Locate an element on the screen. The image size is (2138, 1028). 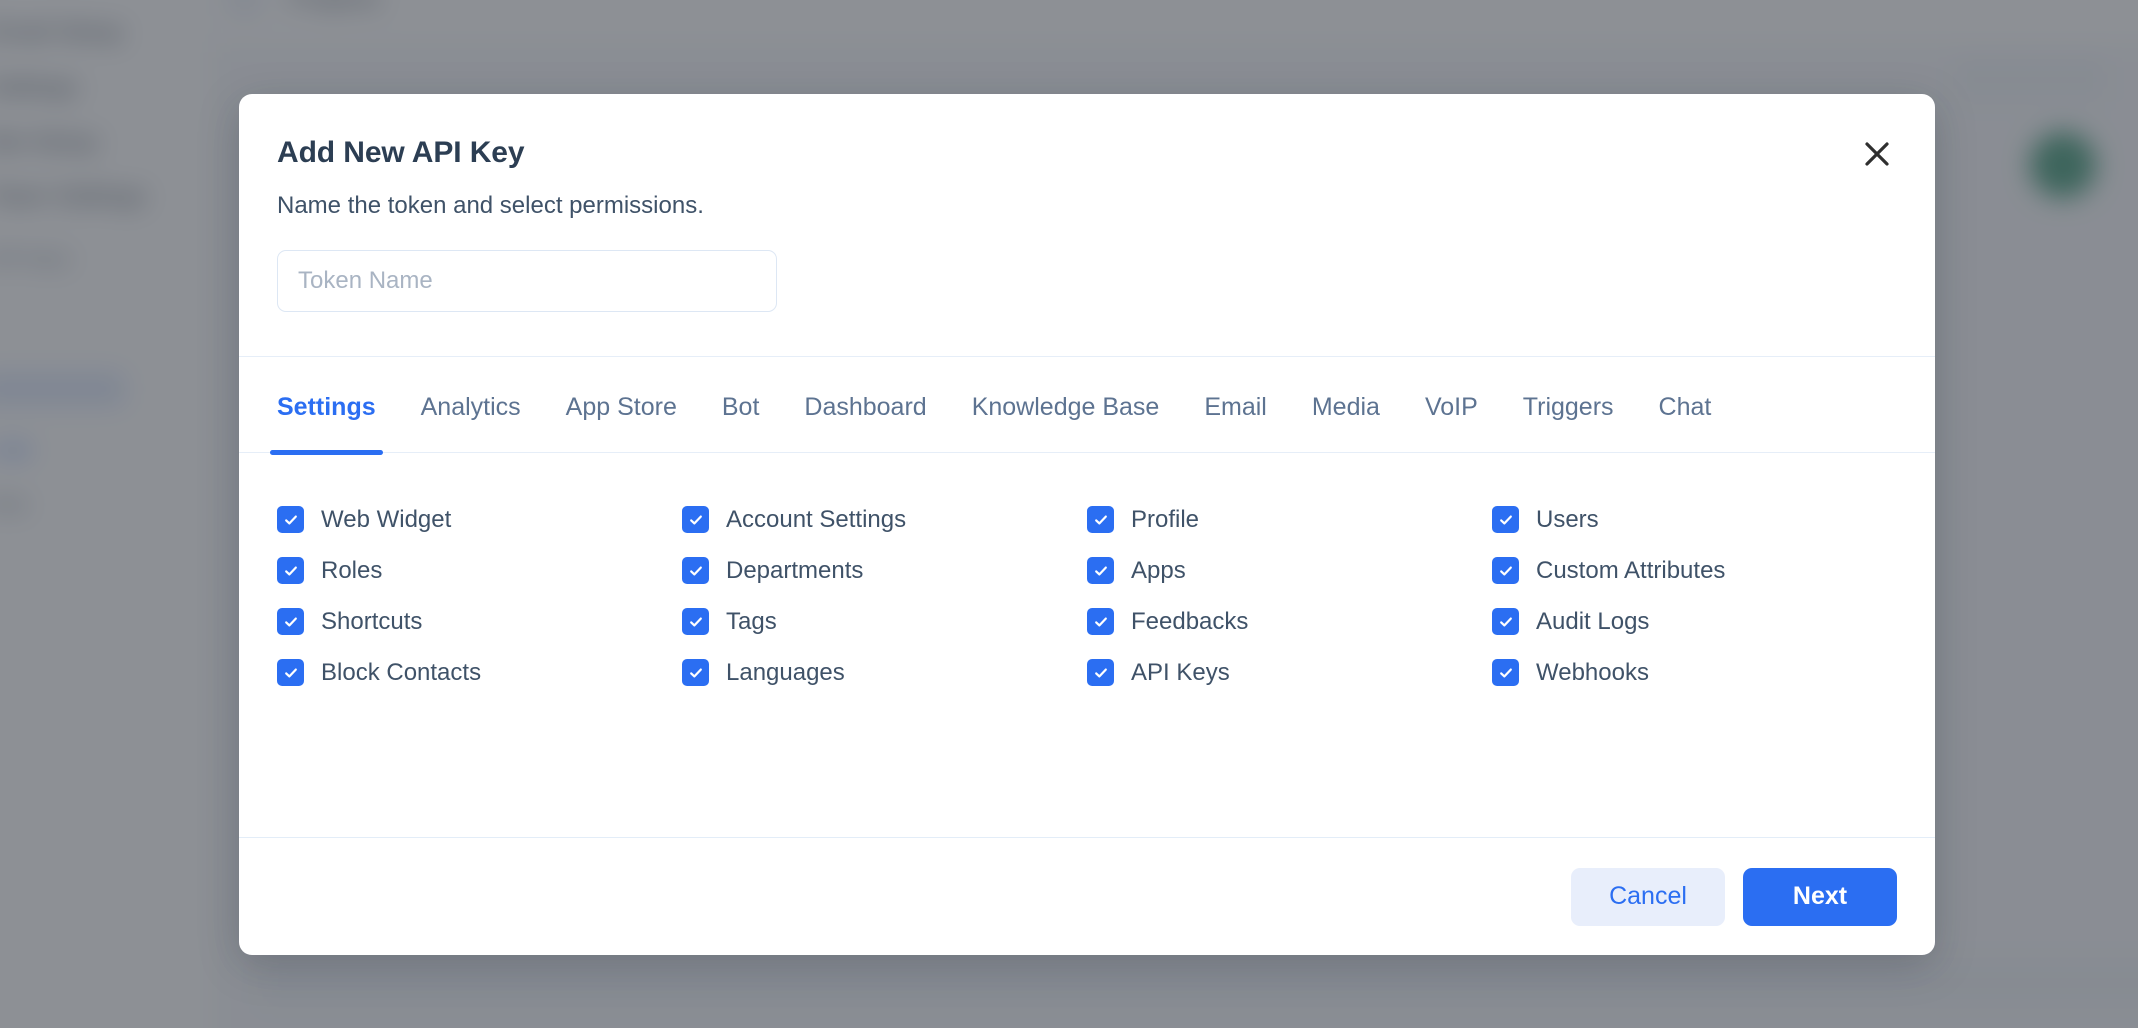
permission-users: Users is located at coordinates (1694, 519).